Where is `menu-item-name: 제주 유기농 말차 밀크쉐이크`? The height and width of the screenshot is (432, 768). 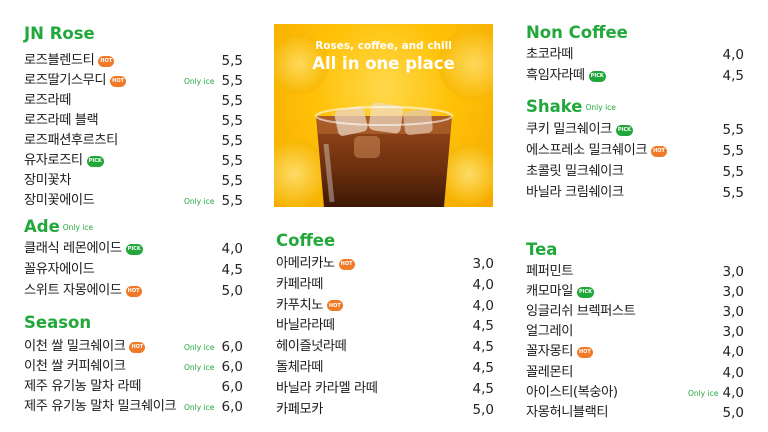
menu-item-name: 제주 유기농 말차 밀크쉐이크 is located at coordinates (100, 406).